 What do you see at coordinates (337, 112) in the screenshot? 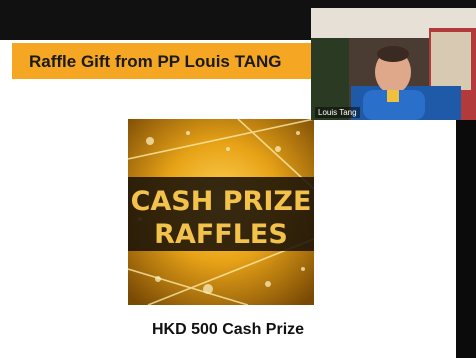
I see `participant-name-label: Louis Tang` at bounding box center [337, 112].